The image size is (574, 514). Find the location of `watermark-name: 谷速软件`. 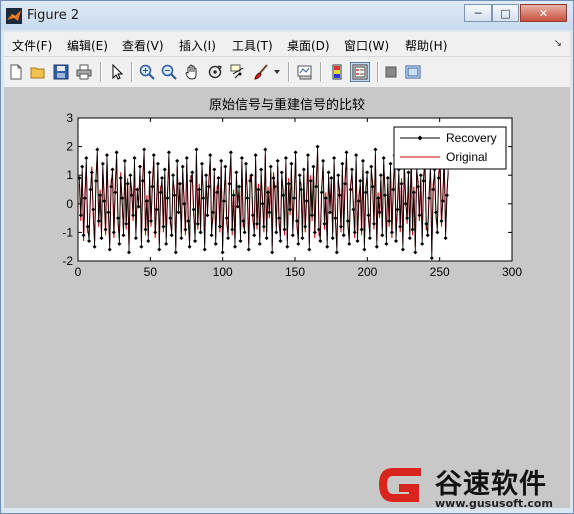

watermark-name: 谷速软件 is located at coordinates (491, 484).